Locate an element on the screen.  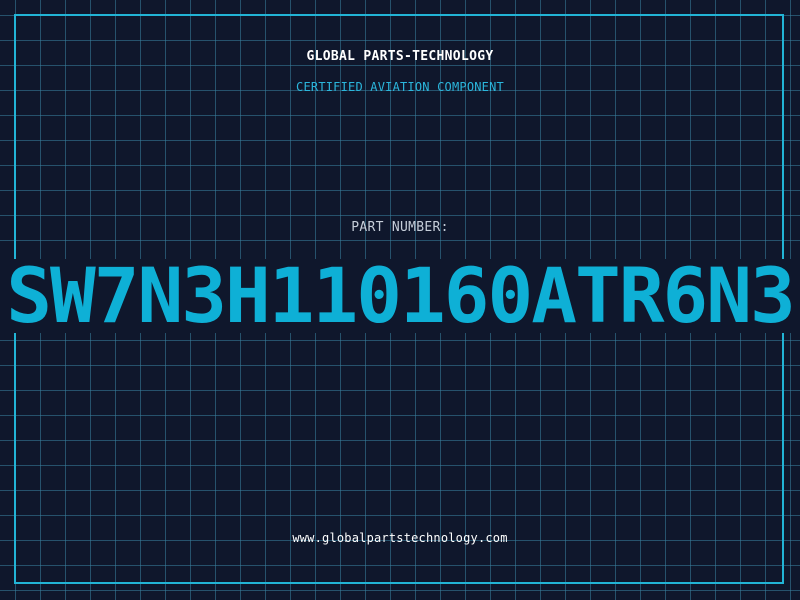
part-number-value: SW7N3H110160ATR6N3 is located at coordinates (401, 296).